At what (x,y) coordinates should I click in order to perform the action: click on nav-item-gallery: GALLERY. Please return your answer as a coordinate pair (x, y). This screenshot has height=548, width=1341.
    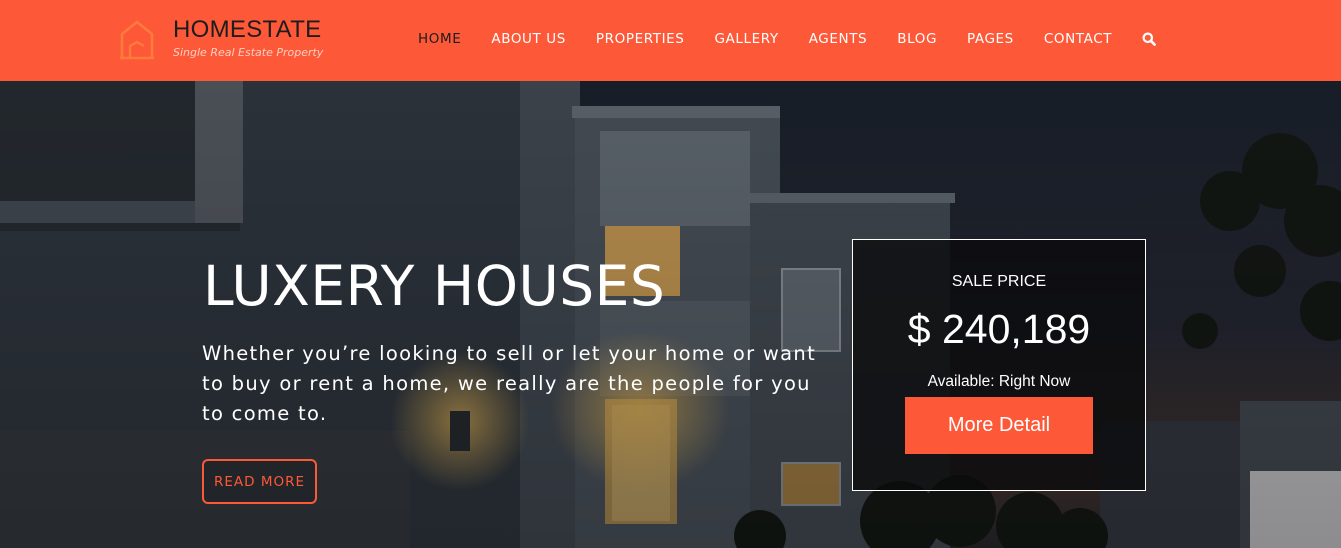
    Looking at the image, I should click on (746, 39).